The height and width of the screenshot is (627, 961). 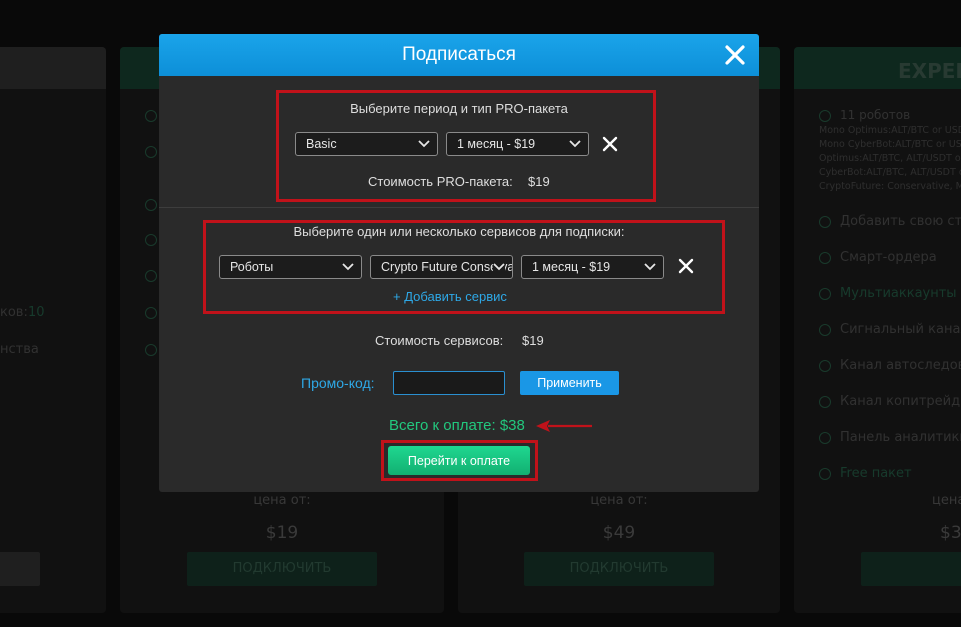 I want to click on services-cost-value: $19, so click(x=533, y=340).